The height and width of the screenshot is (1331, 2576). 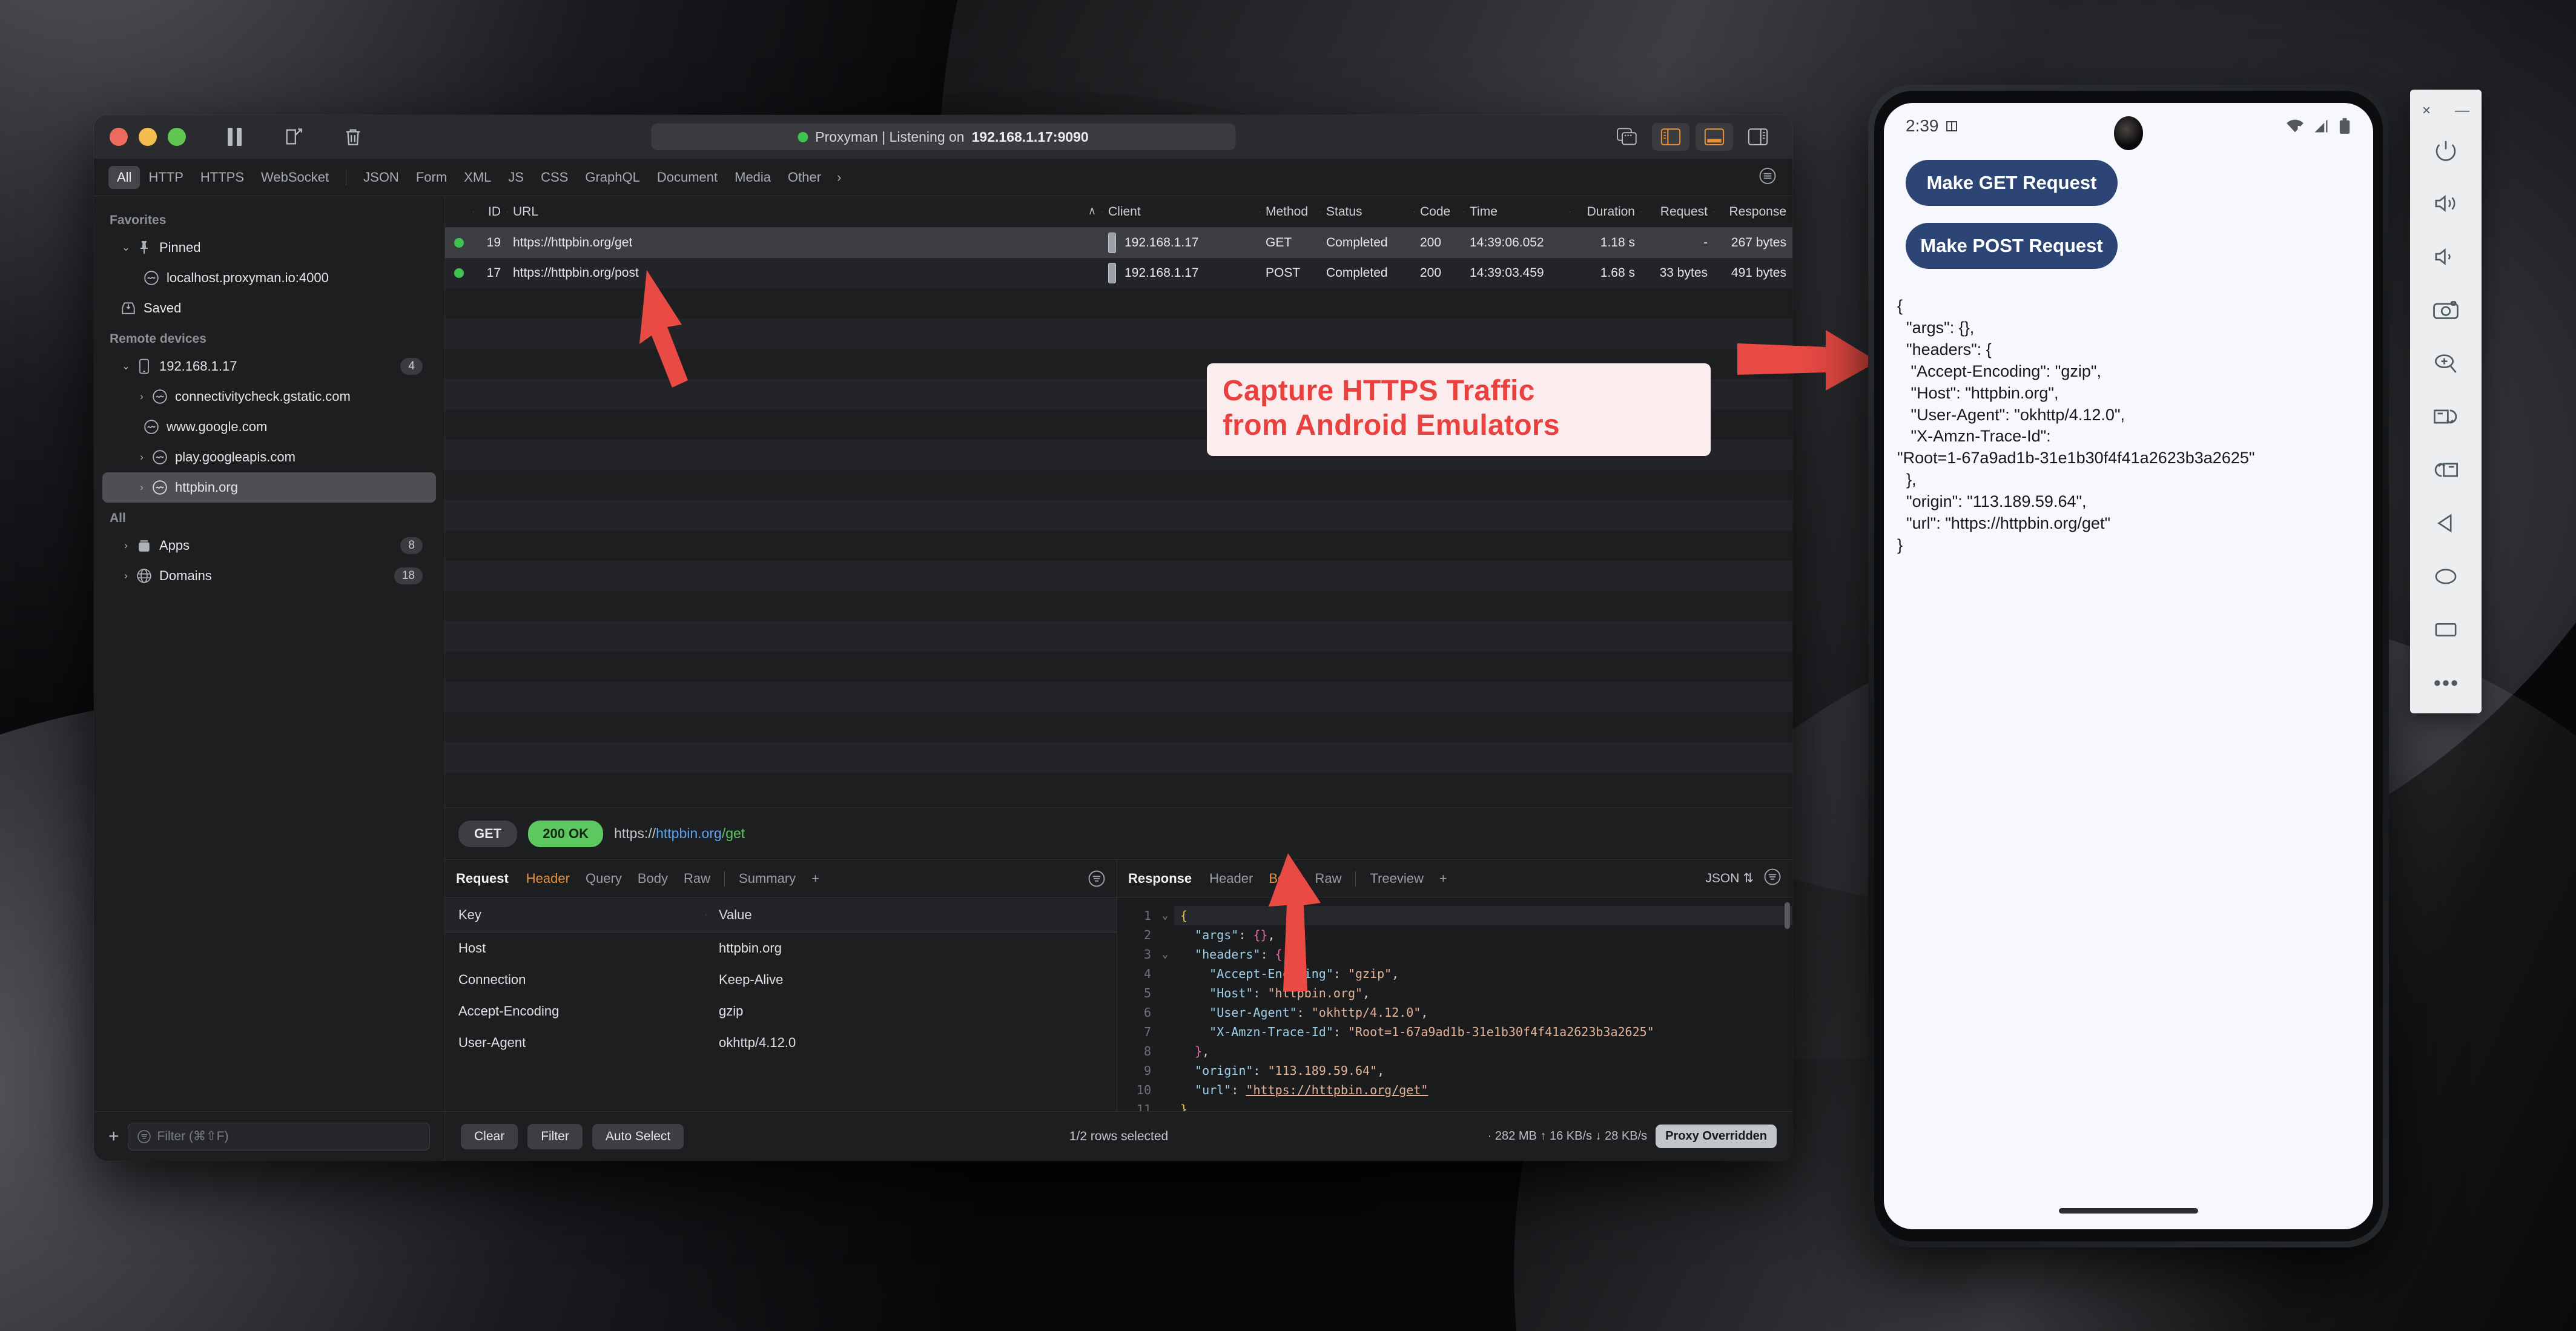 What do you see at coordinates (911, 915) in the screenshot?
I see `headers-column-value: Value` at bounding box center [911, 915].